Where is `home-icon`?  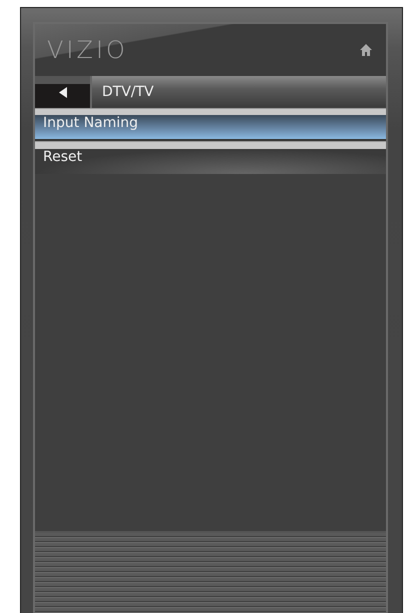 home-icon is located at coordinates (366, 50).